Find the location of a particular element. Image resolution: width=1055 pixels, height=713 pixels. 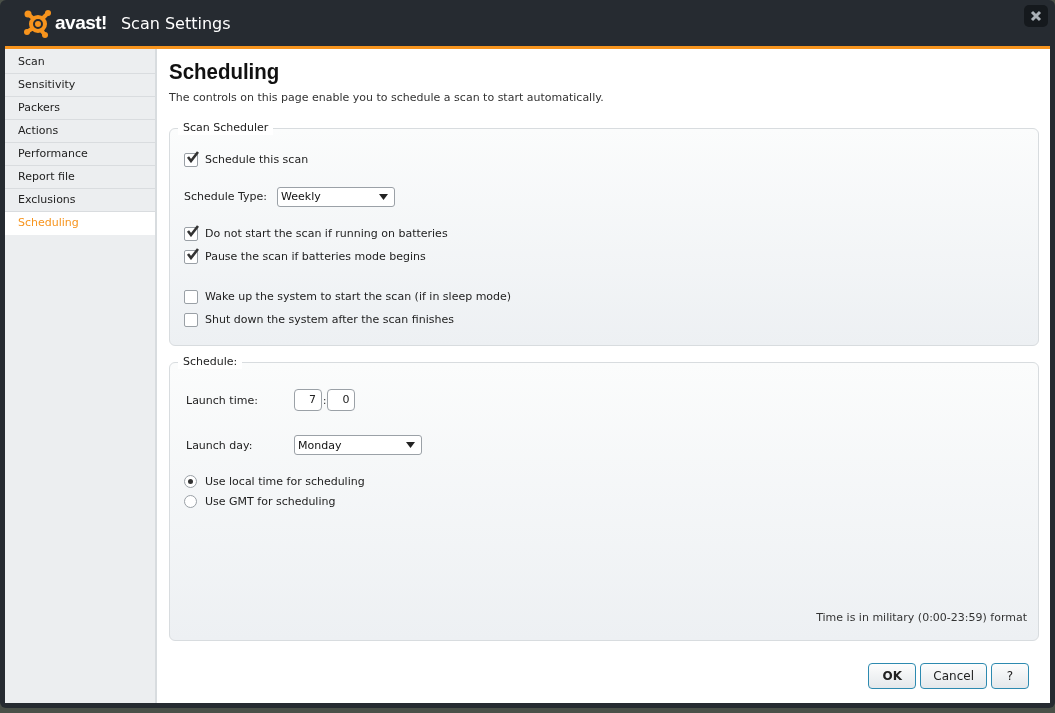

close-icon is located at coordinates (1036, 16).